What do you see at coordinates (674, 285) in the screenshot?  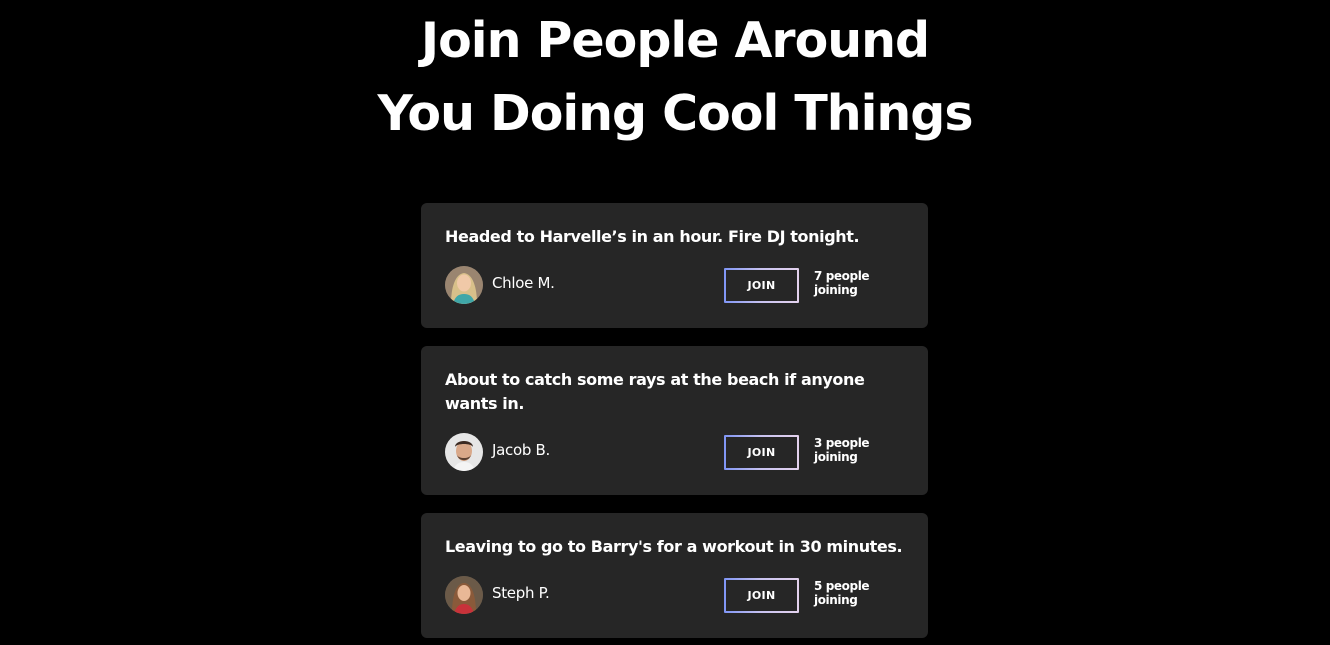 I see `activity-footer: Chloe M. JOIN 7 people joining` at bounding box center [674, 285].